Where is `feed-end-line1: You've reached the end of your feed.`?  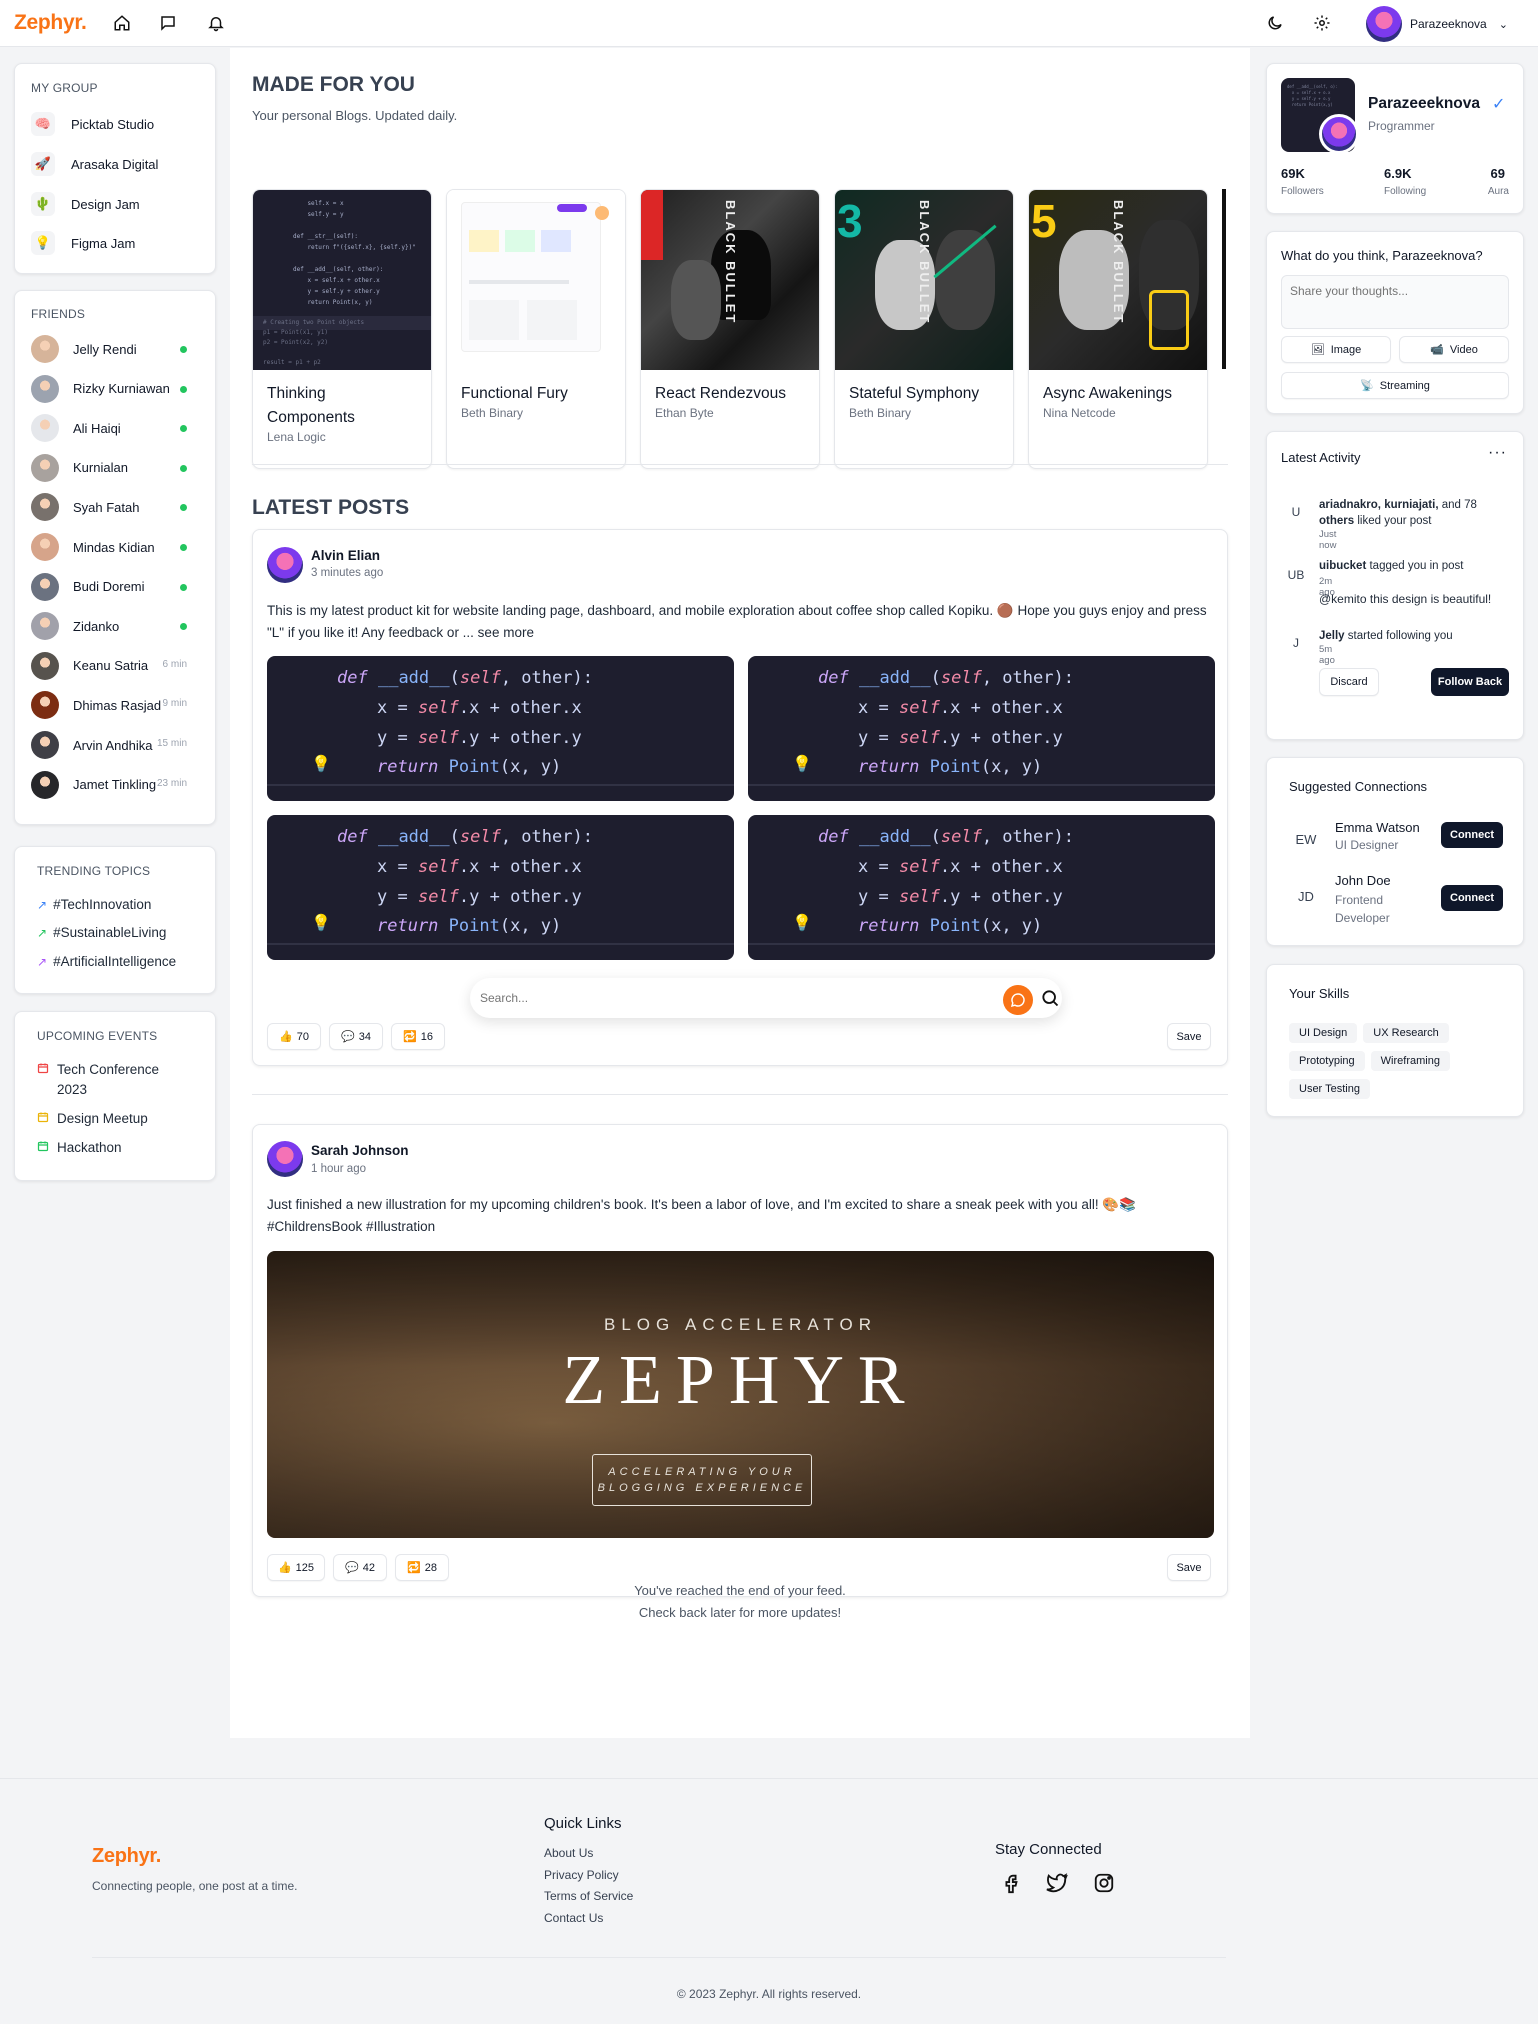 feed-end-line1: You've reached the end of your feed. is located at coordinates (740, 1590).